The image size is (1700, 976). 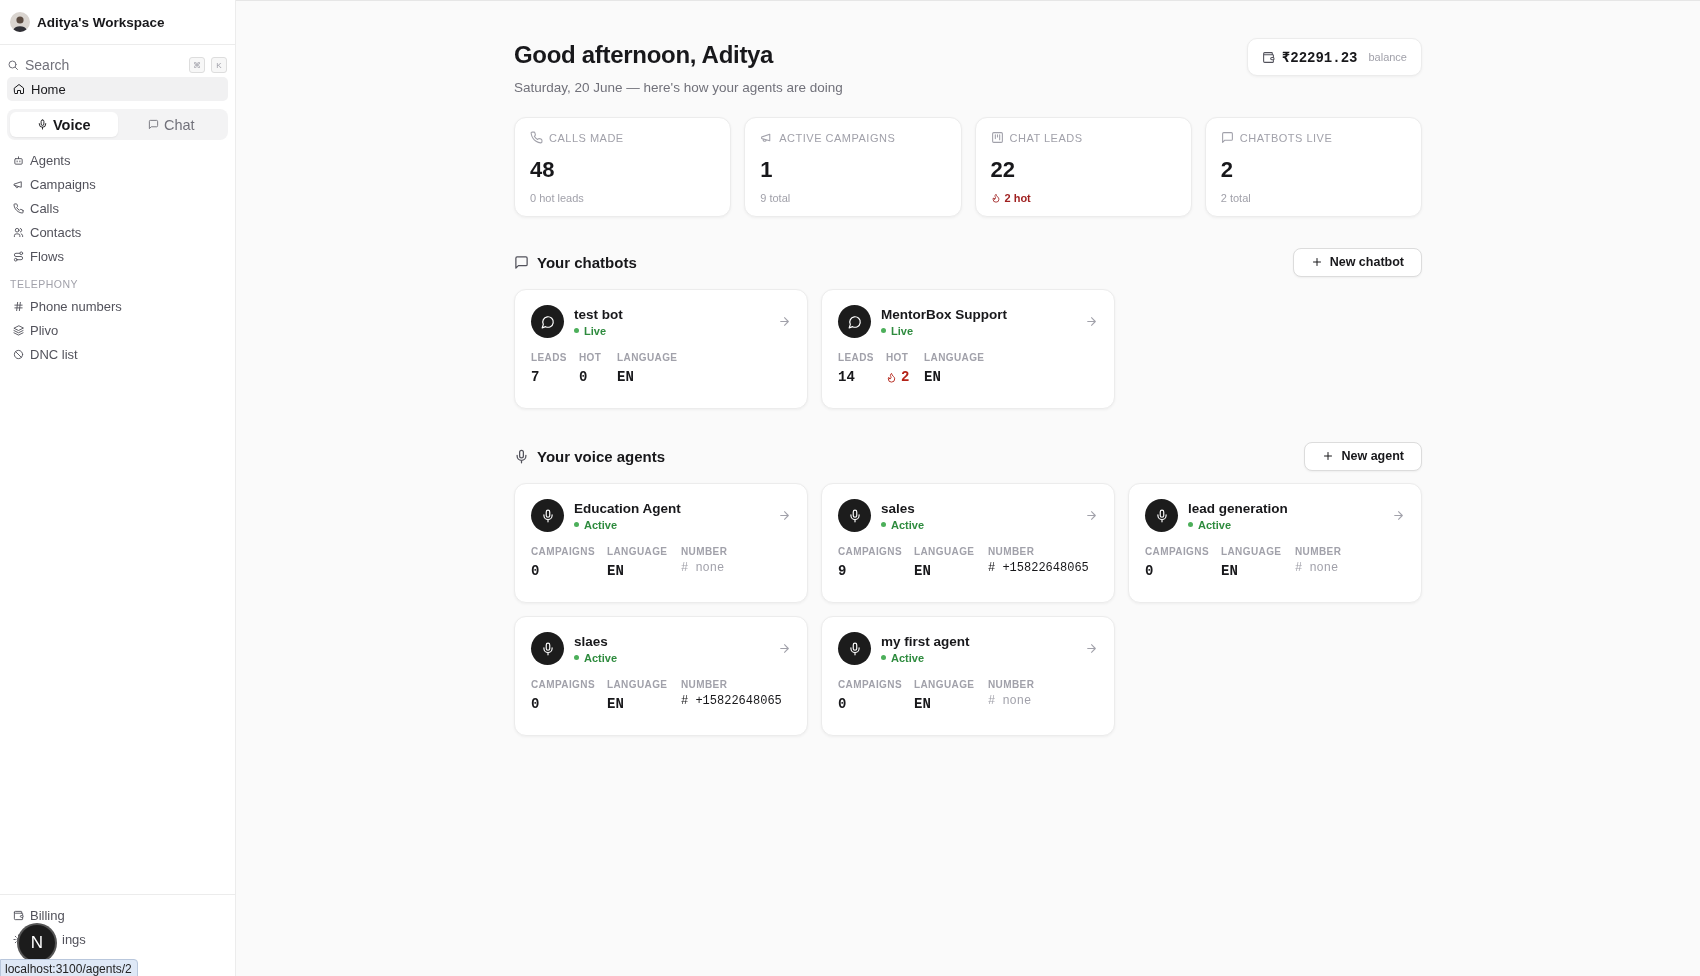 What do you see at coordinates (47, 915) in the screenshot?
I see `sidebar-item: Billing` at bounding box center [47, 915].